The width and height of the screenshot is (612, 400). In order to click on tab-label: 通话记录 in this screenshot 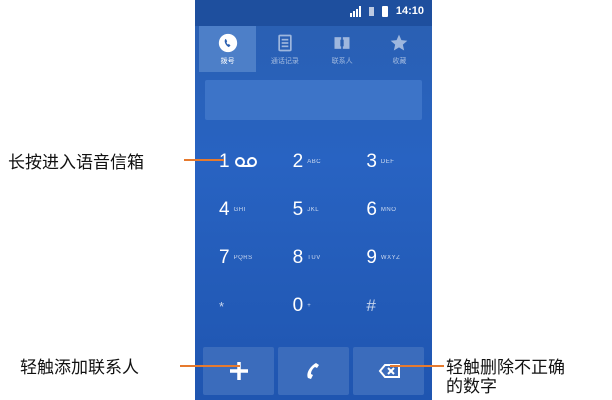, I will do `click(284, 61)`.